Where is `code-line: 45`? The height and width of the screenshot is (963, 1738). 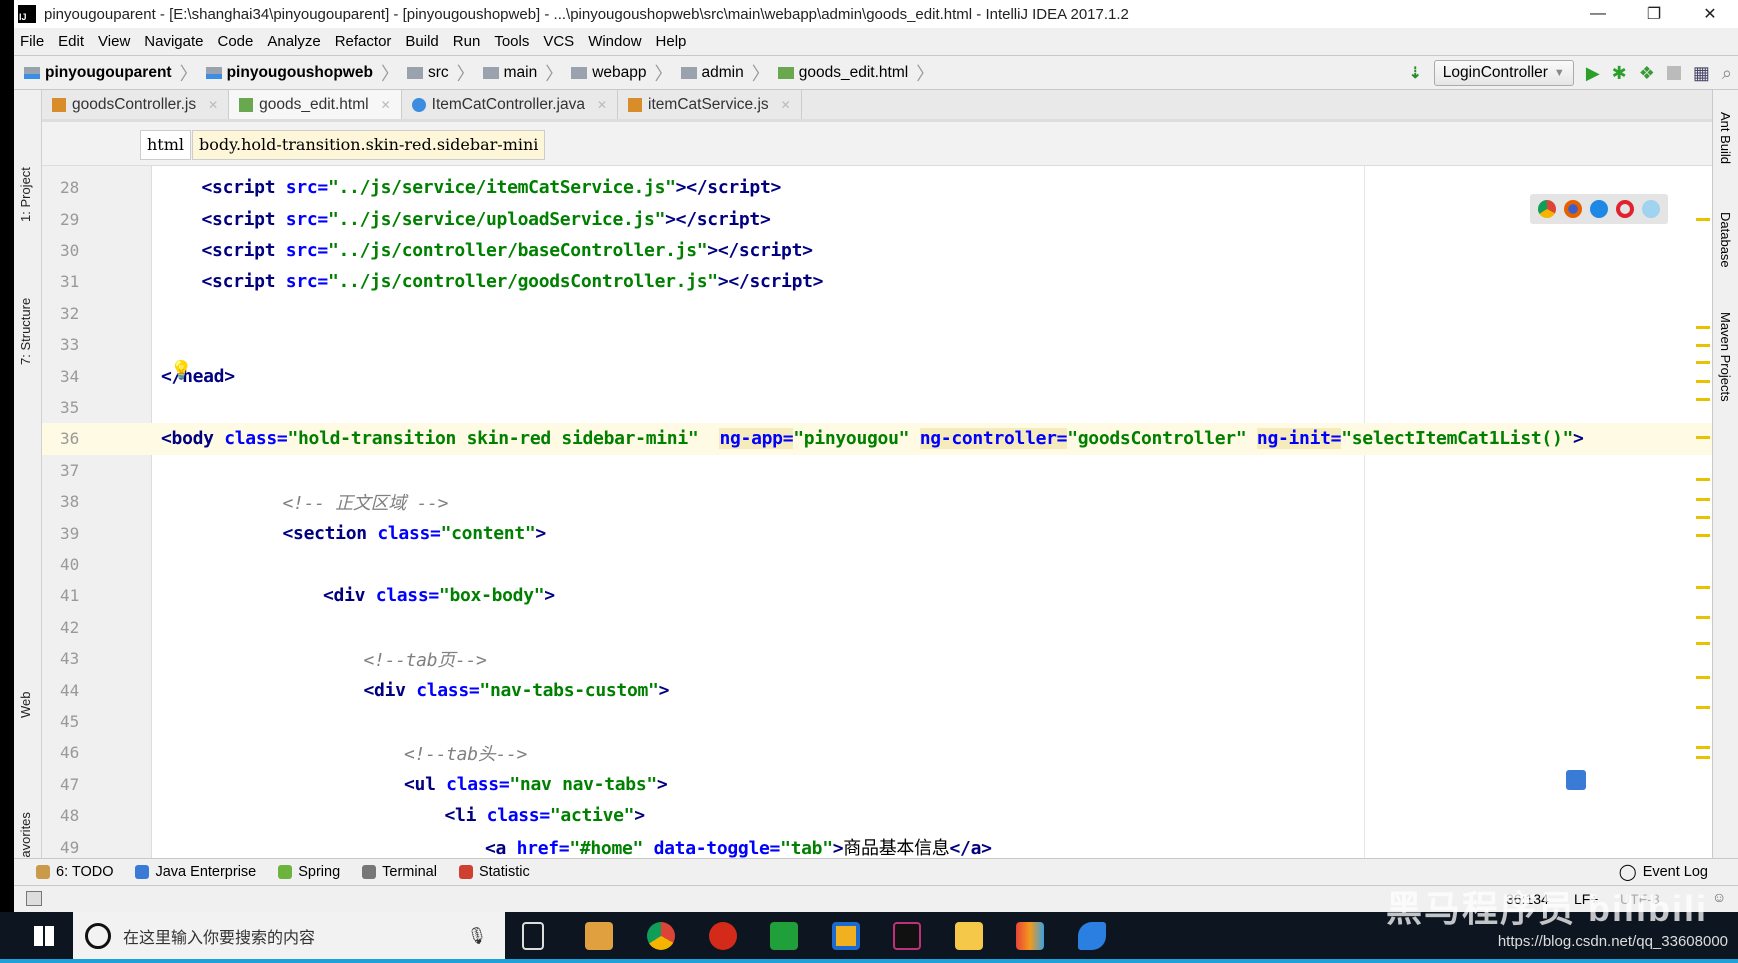
code-line: 45 is located at coordinates (877, 721).